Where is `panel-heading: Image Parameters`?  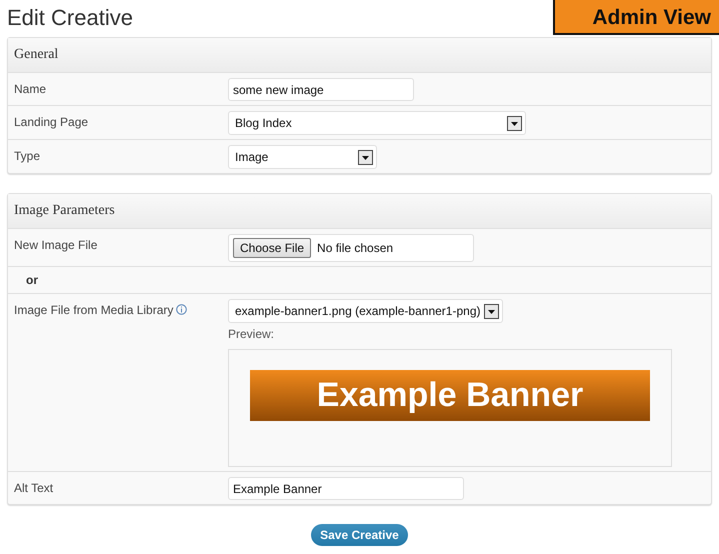 panel-heading: Image Parameters is located at coordinates (359, 211).